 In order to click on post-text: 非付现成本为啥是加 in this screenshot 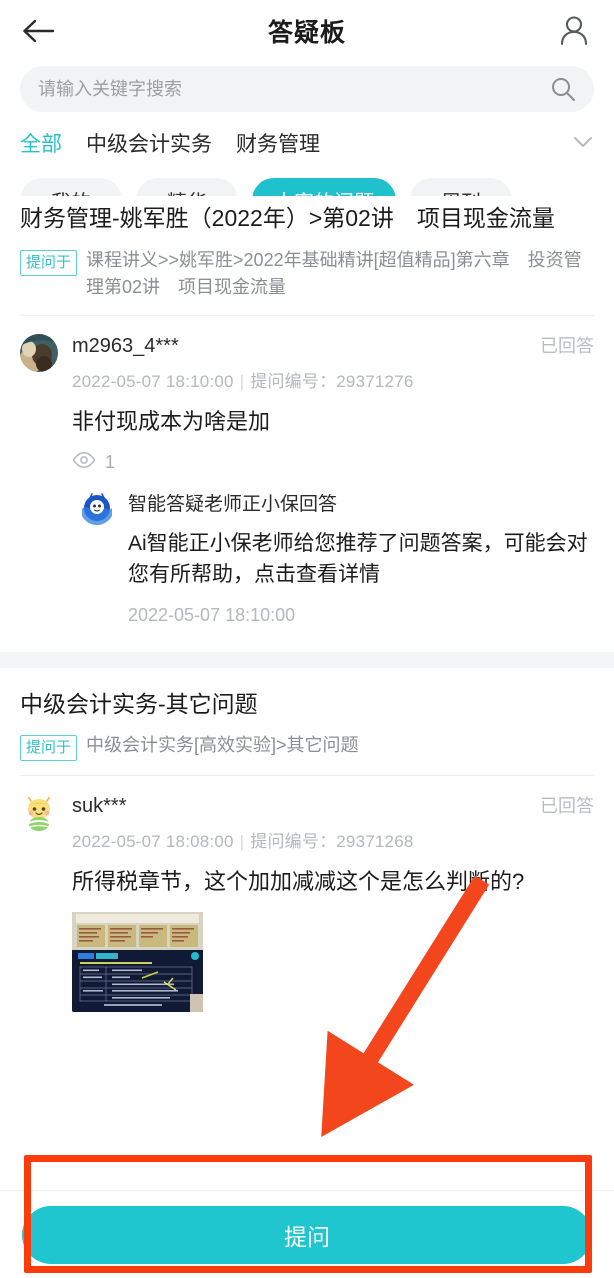, I will do `click(333, 422)`.